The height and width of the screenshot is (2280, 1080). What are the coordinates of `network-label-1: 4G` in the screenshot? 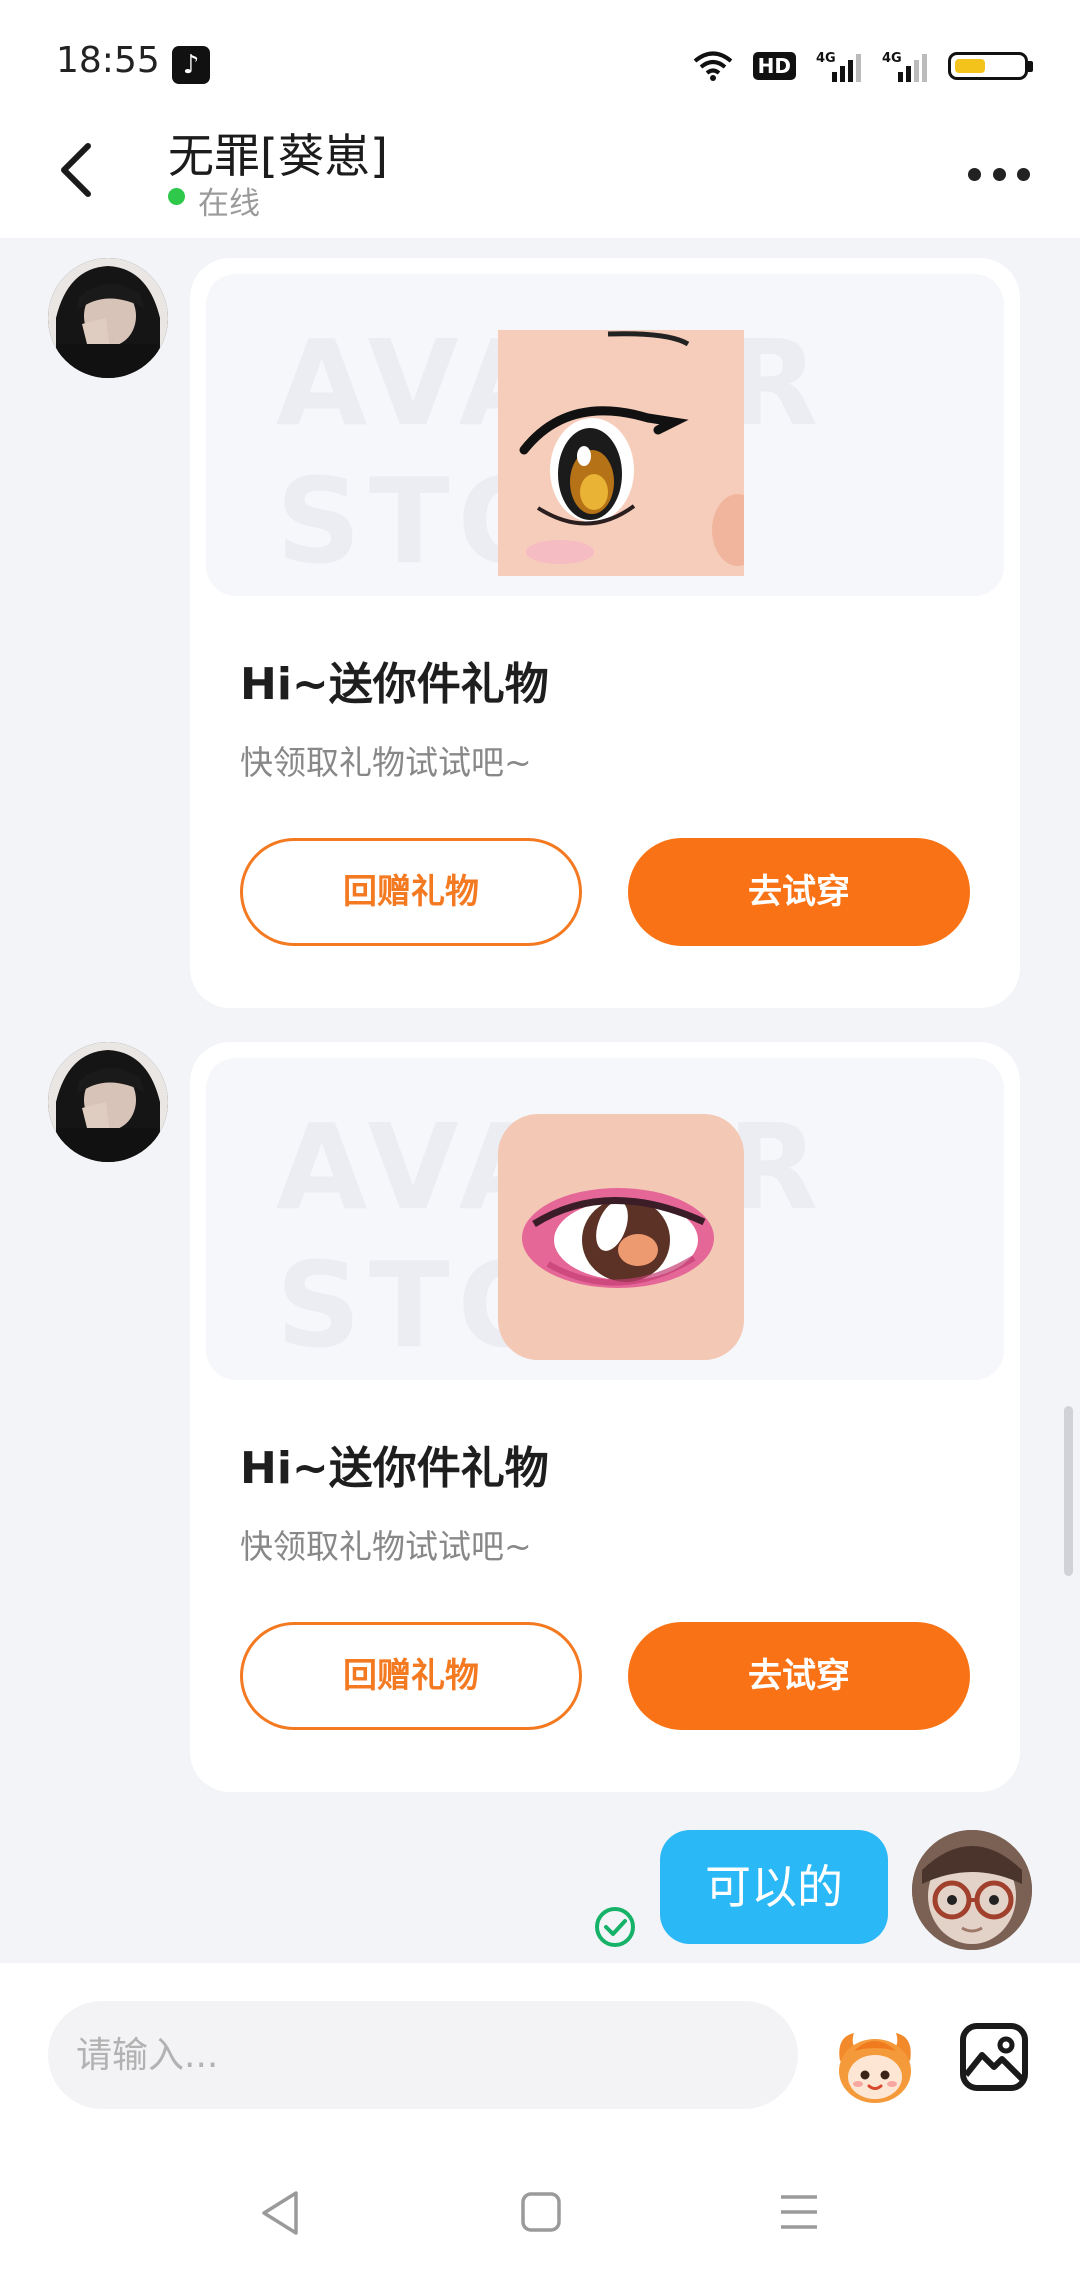 It's located at (826, 58).